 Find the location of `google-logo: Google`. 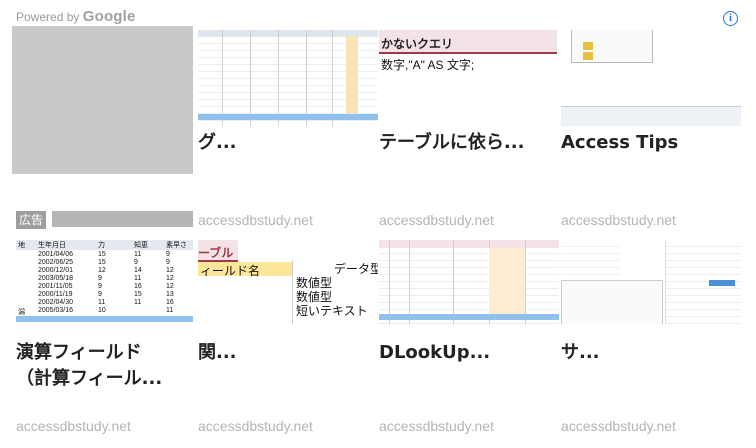

google-logo: Google is located at coordinates (109, 16).